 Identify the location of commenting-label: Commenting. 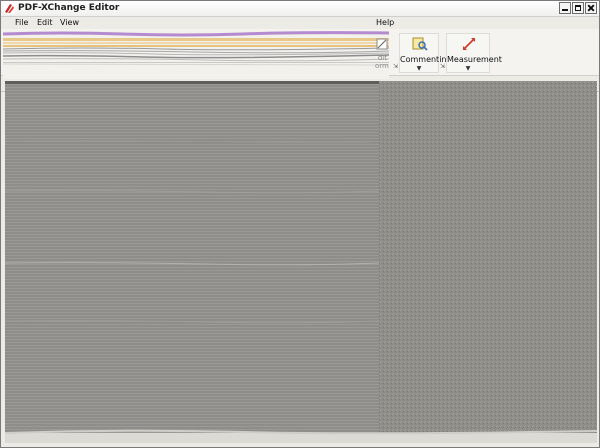
(426, 59).